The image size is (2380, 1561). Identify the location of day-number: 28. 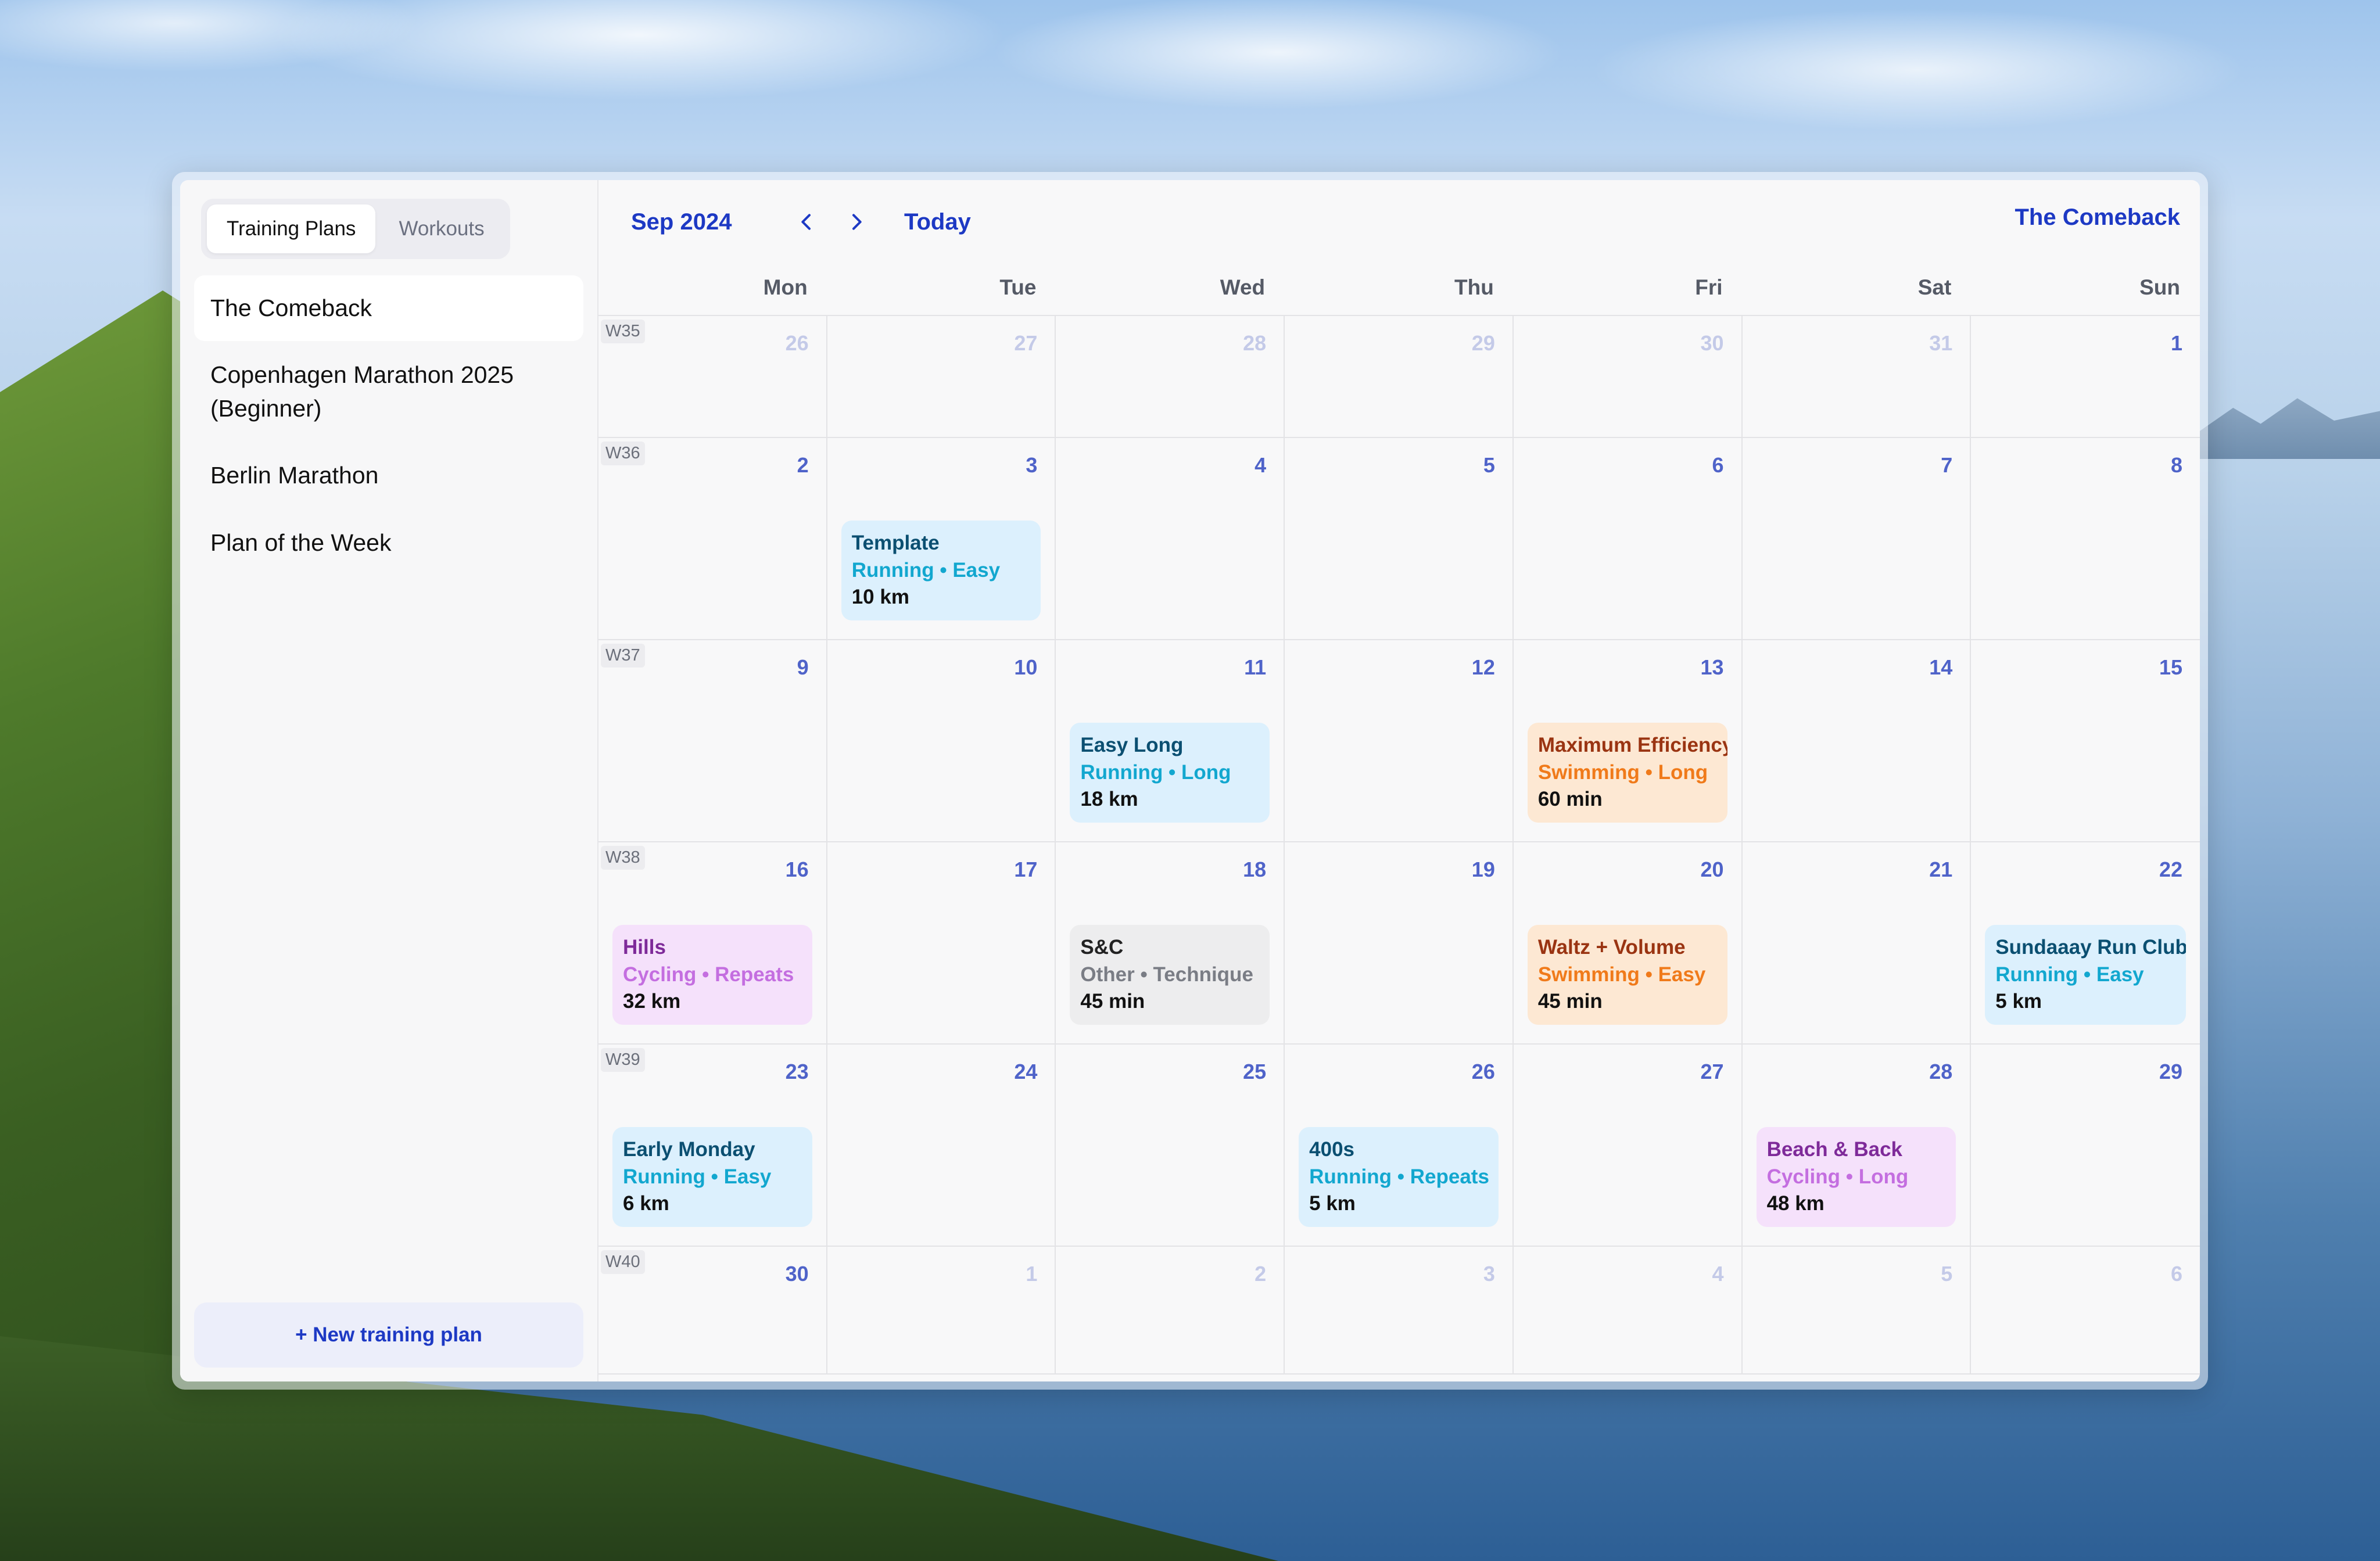
(1255, 343).